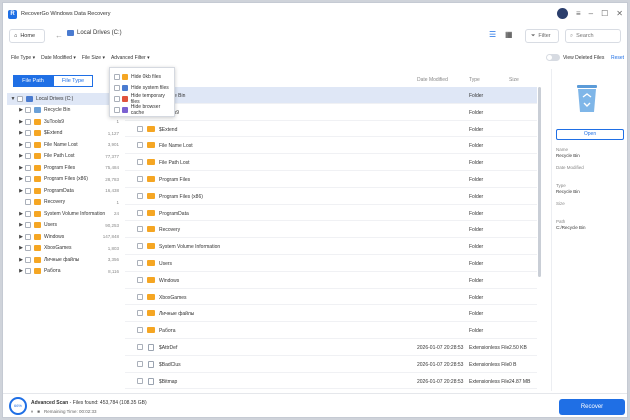 Image resolution: width=630 pixels, height=420 pixels. Describe the element at coordinates (331, 112) in the screenshot. I see `table-row: 3uTools9Folder` at that location.